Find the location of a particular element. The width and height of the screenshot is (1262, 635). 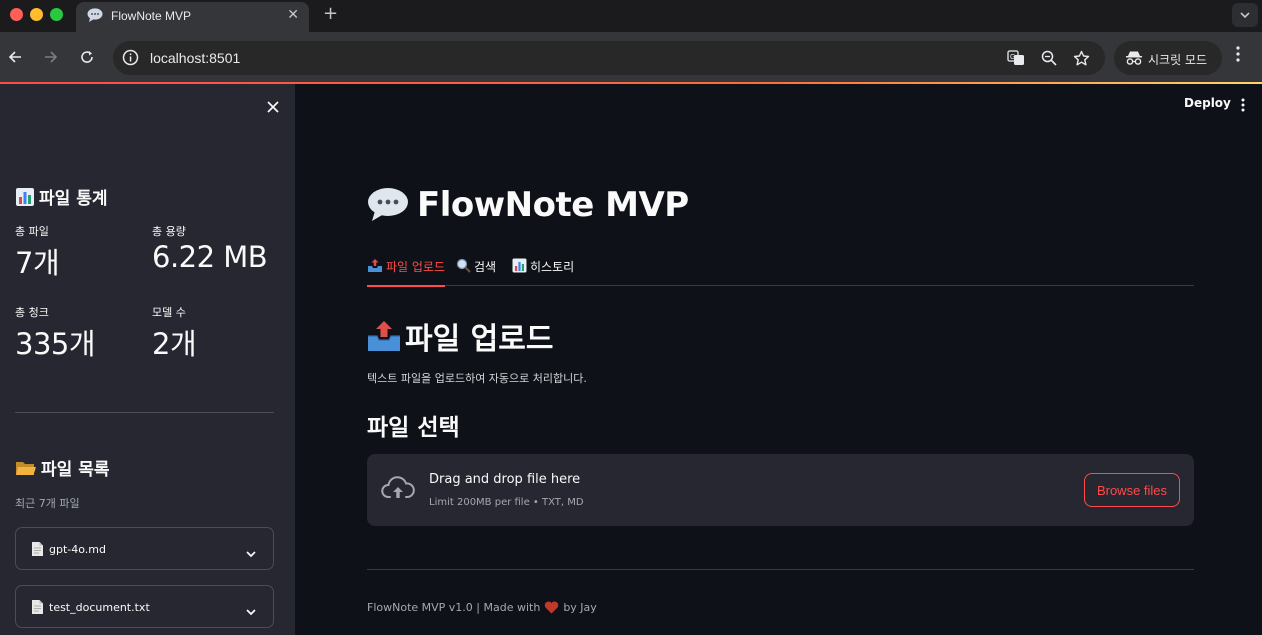

magnifier-icon is located at coordinates (463, 265).